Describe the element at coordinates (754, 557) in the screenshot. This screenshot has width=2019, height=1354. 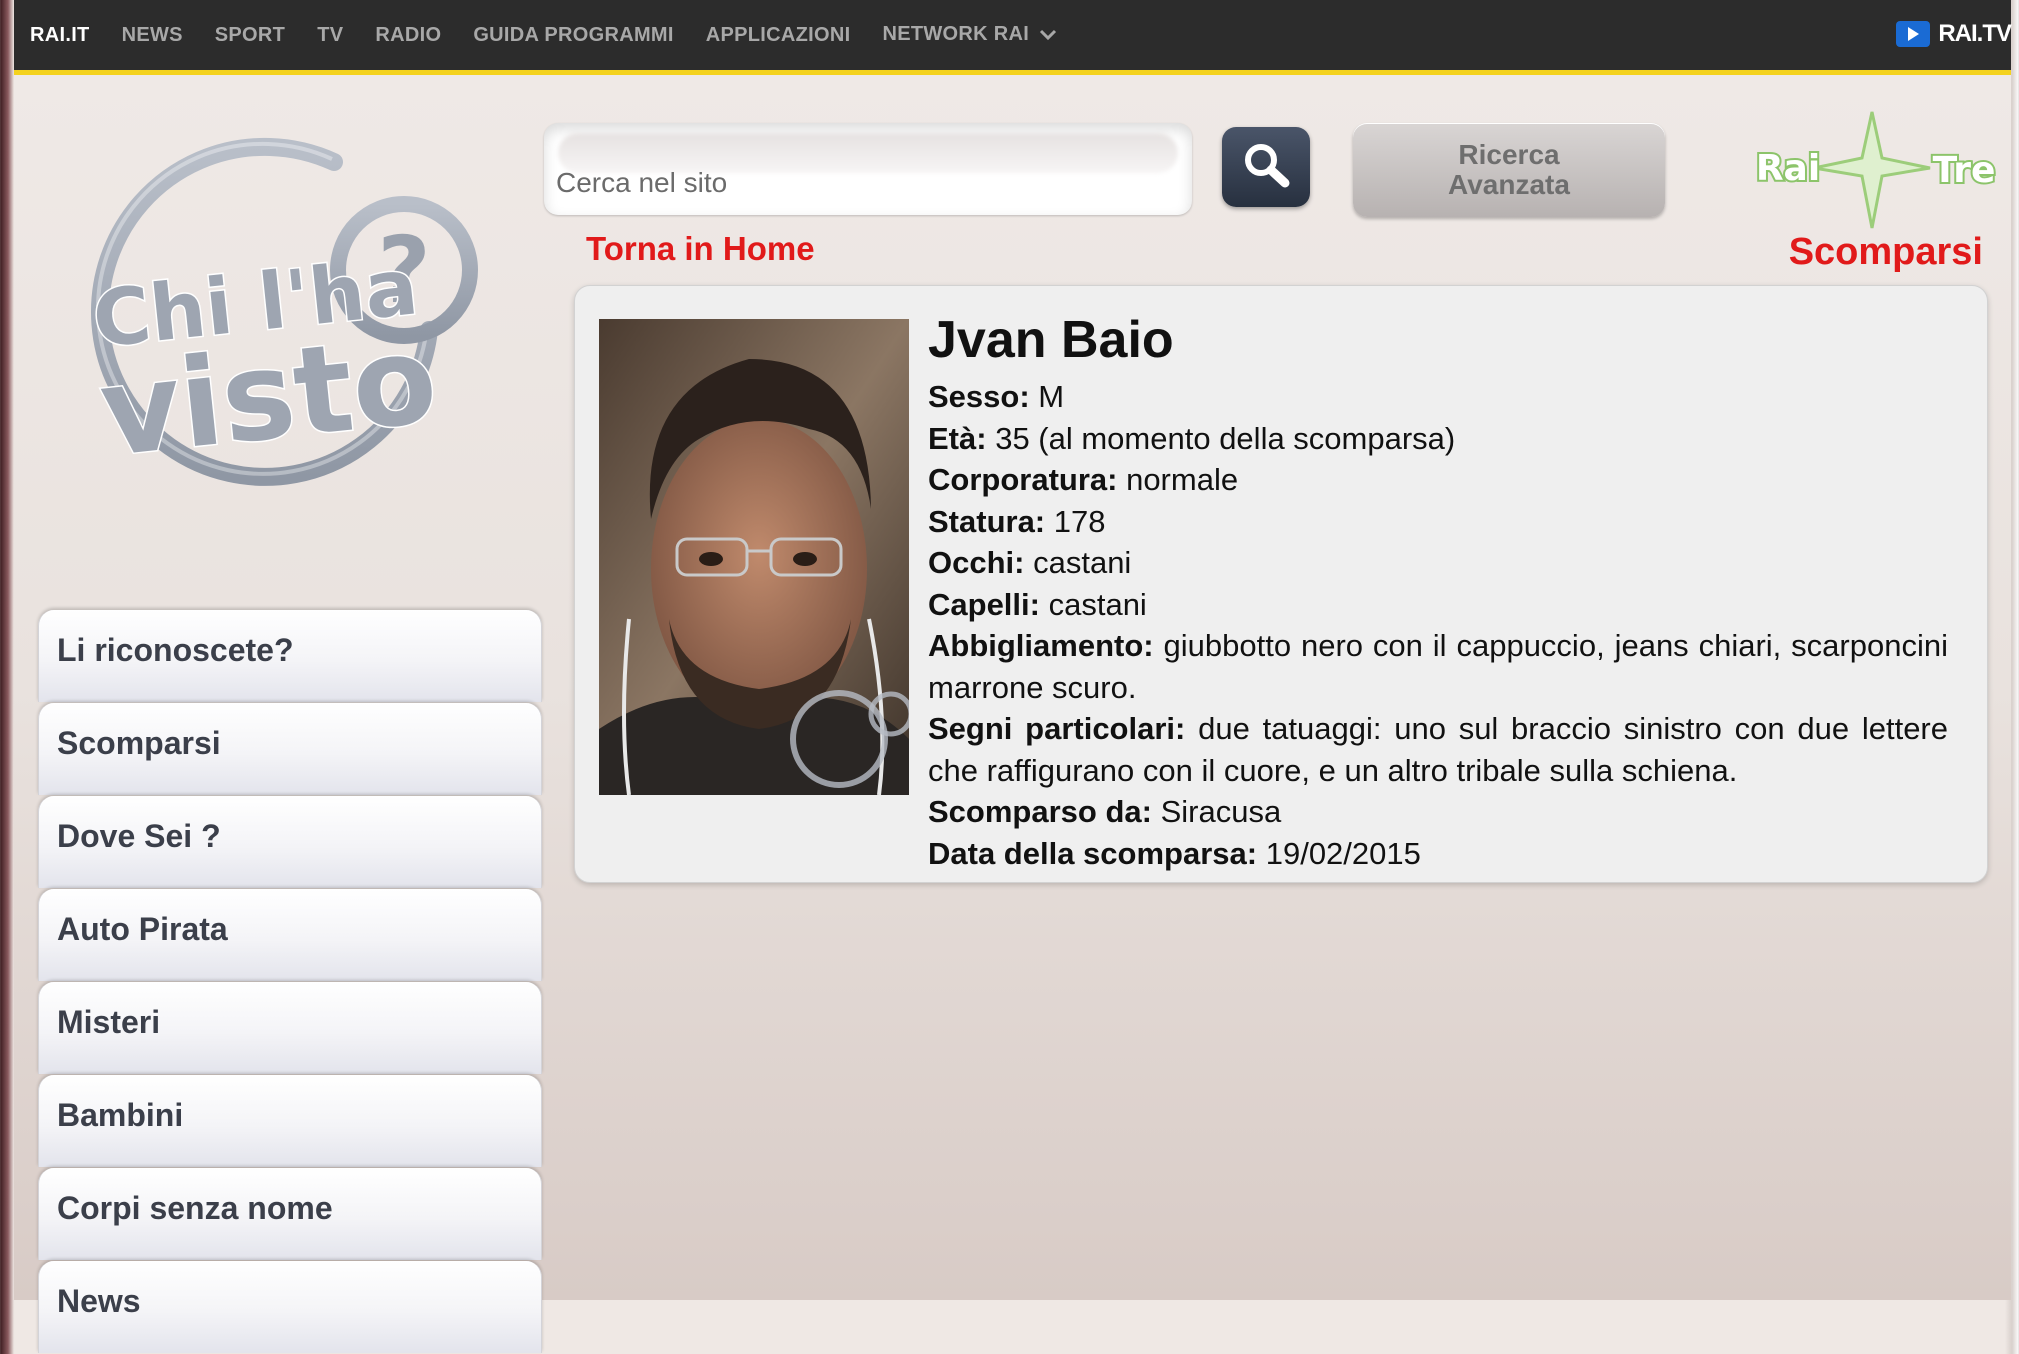
I see `person-photo` at that location.